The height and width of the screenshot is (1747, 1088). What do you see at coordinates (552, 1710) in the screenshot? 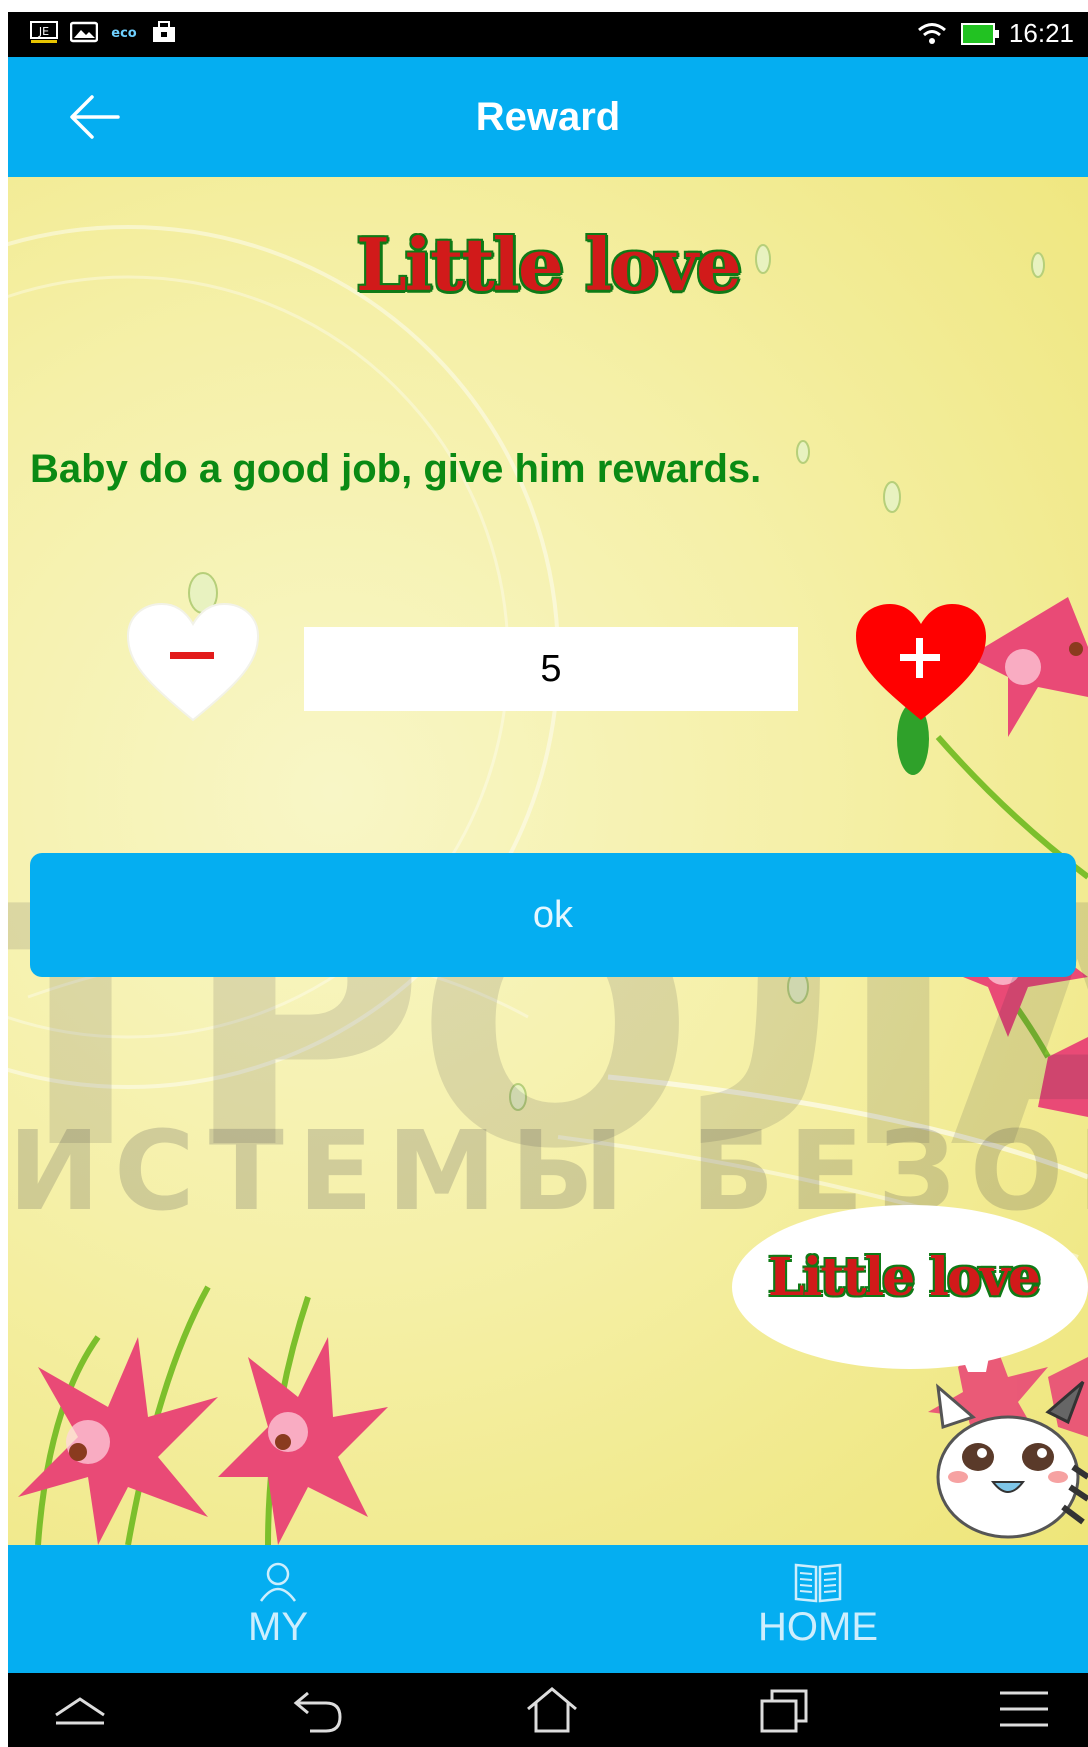
I see `home-icon` at bounding box center [552, 1710].